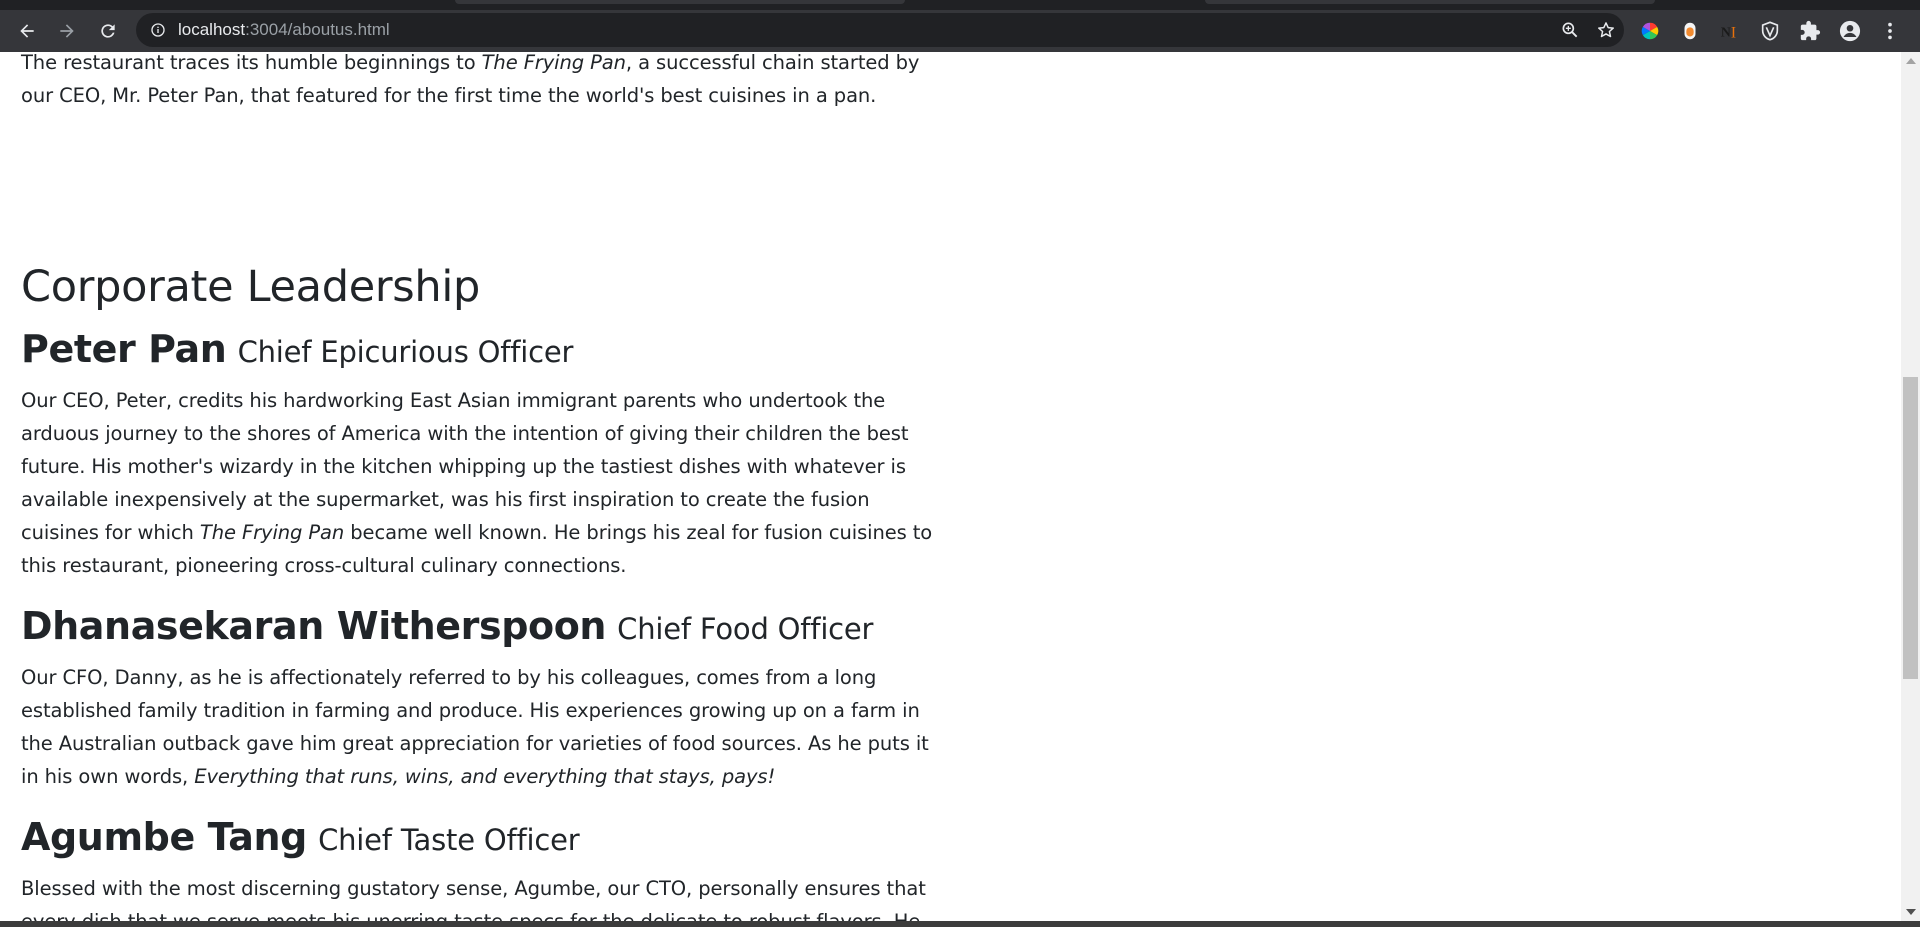  I want to click on orange-pill-extension-icon, so click(1690, 31).